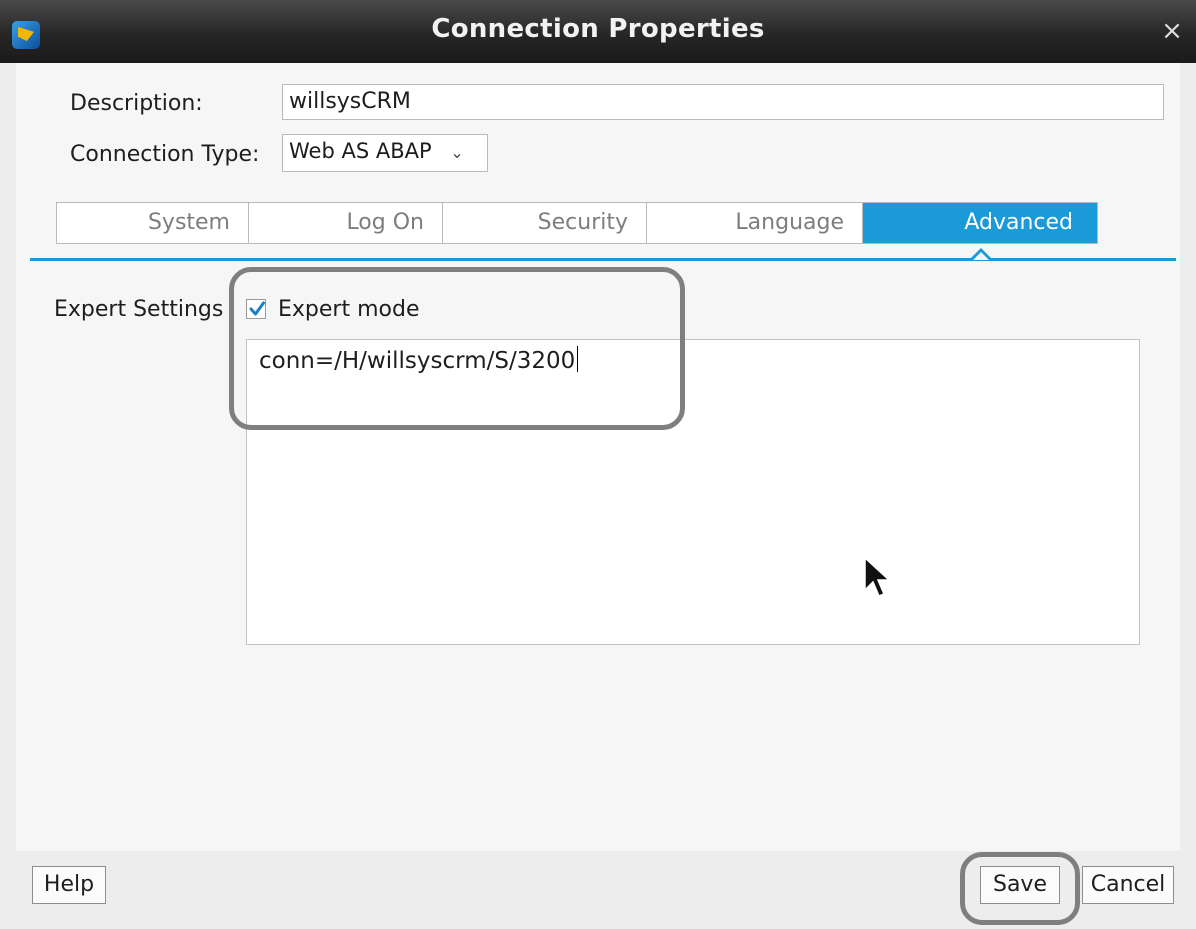 This screenshot has height=929, width=1196. Describe the element at coordinates (980, 223) in the screenshot. I see `tab-advanced: Advanced` at that location.